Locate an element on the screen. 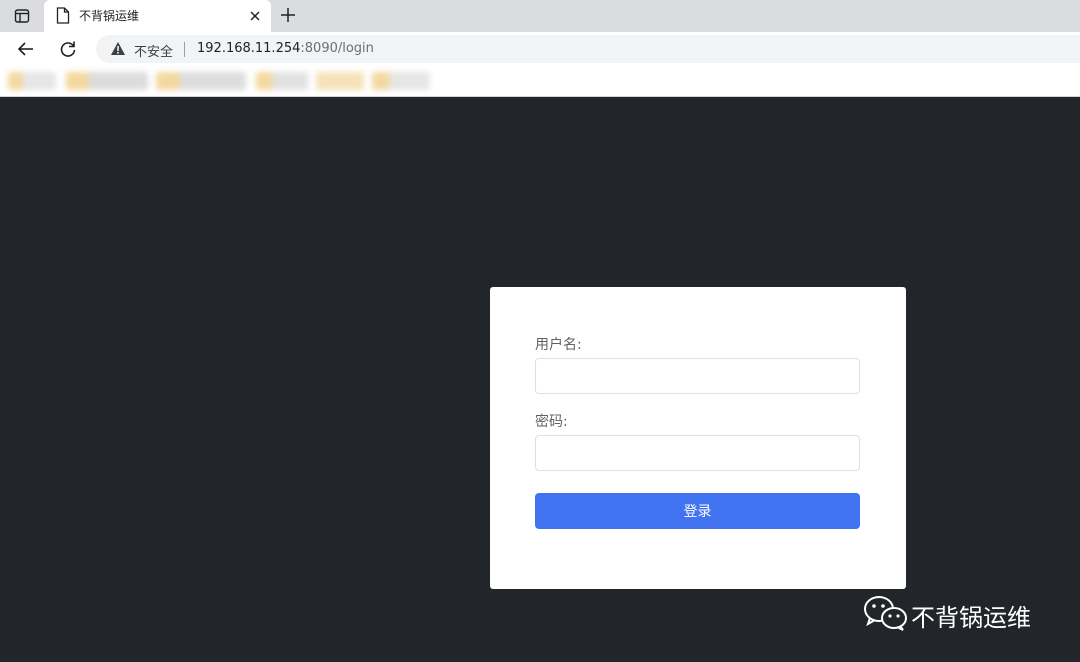 The width and height of the screenshot is (1080, 662). page-icon is located at coordinates (63, 15).